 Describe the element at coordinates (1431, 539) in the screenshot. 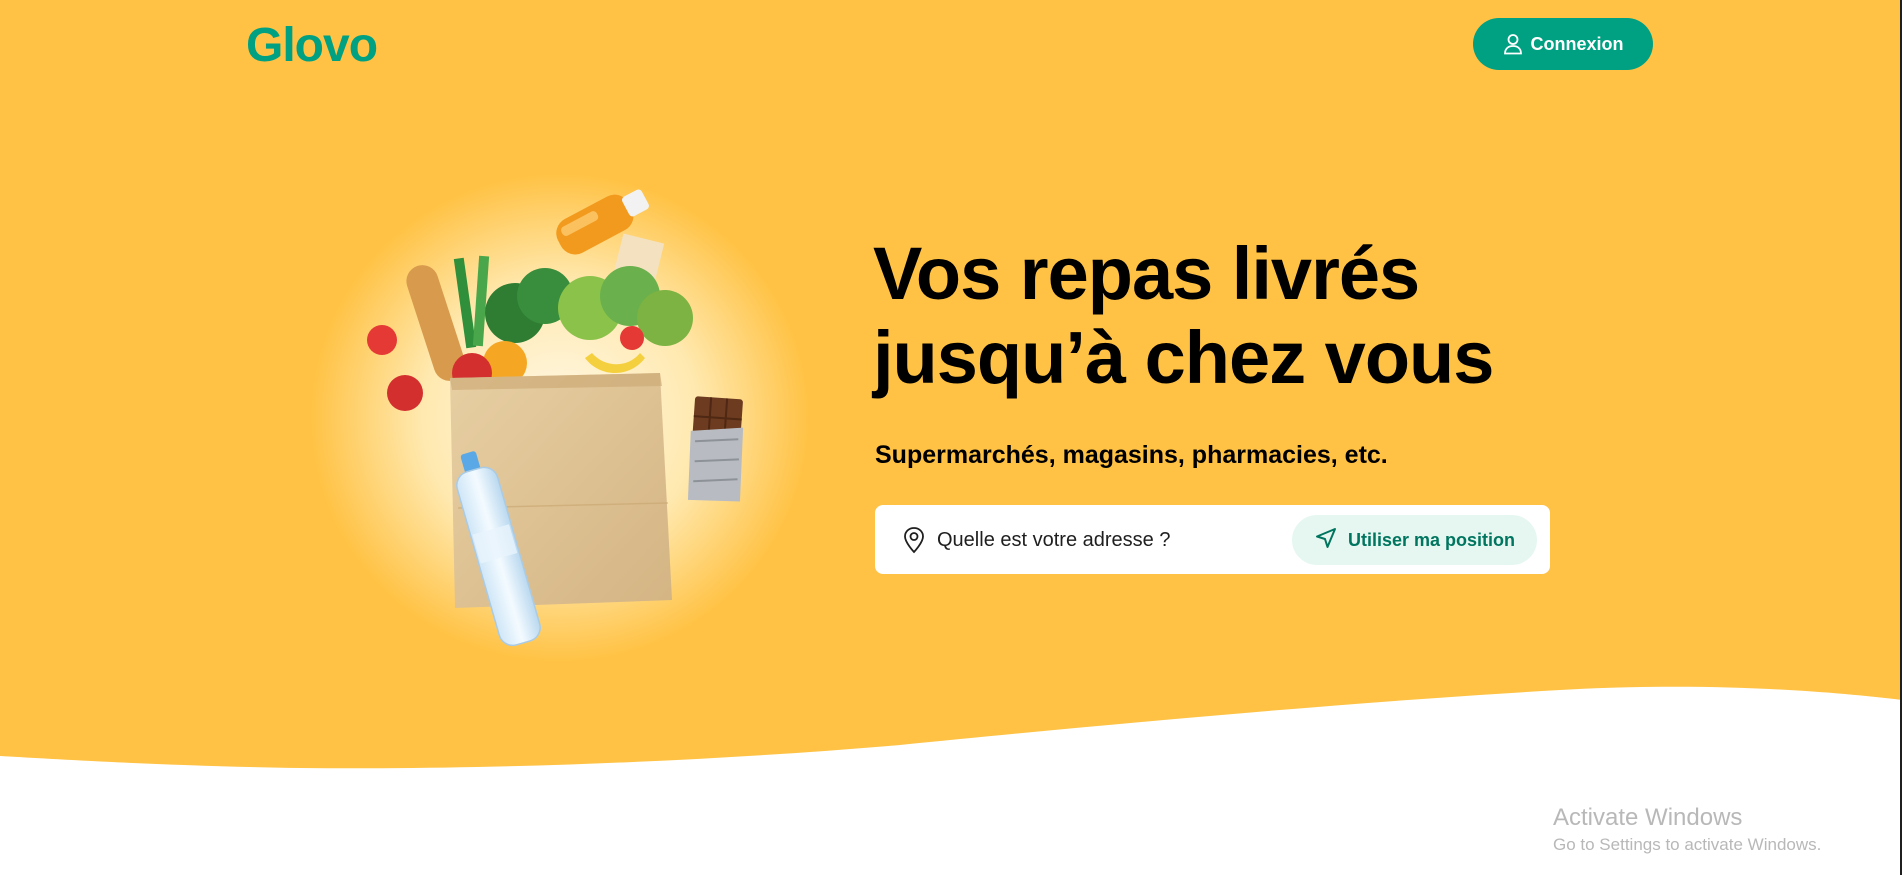

I see `use-my-location-label: Utiliser ma position` at that location.